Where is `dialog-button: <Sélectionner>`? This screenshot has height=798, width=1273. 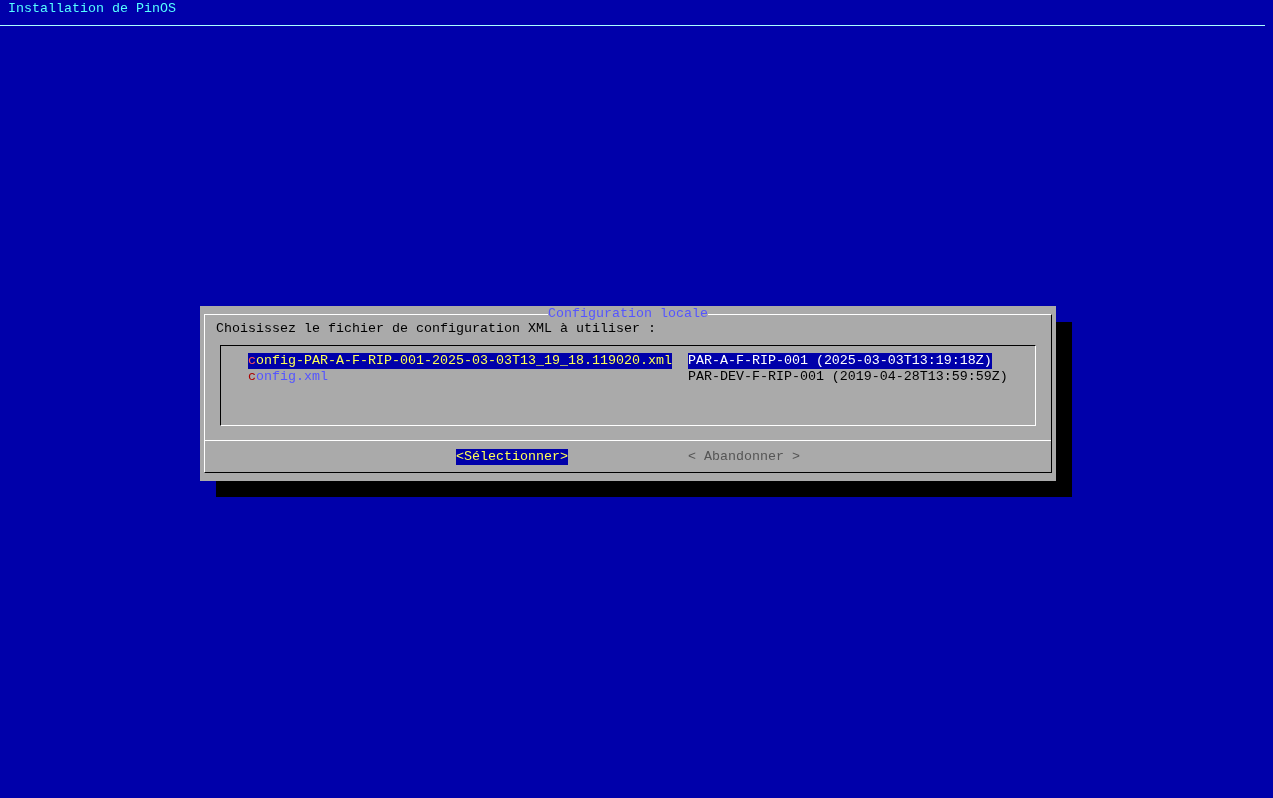
dialog-button: <Sélectionner> is located at coordinates (512, 457).